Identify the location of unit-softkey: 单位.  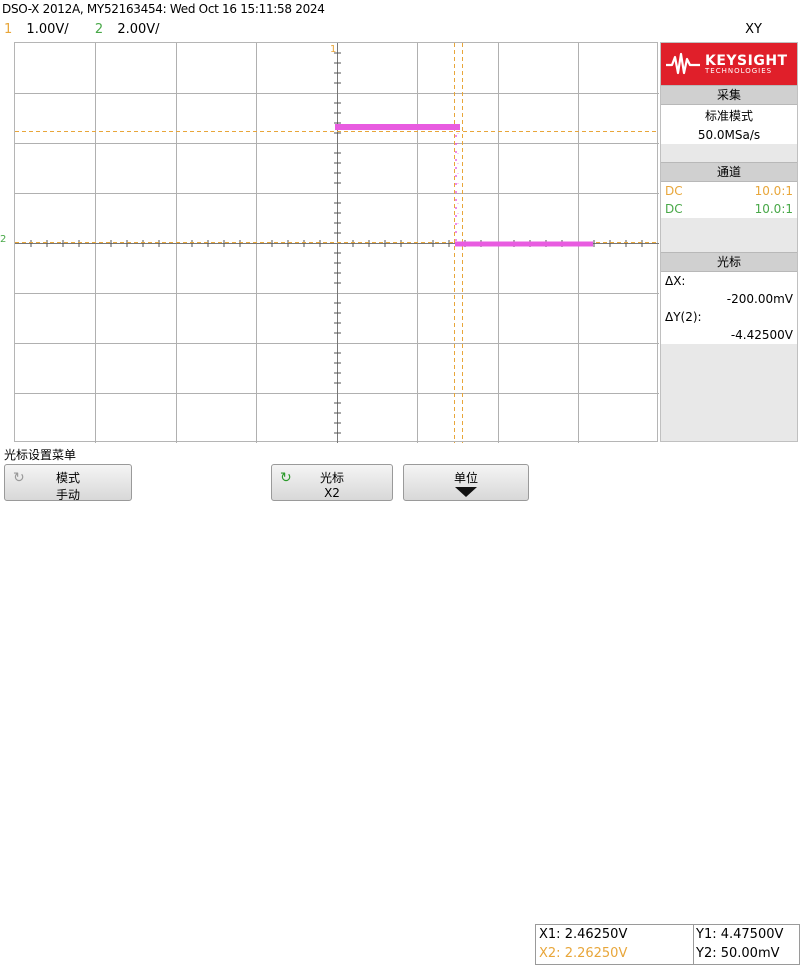
(466, 482).